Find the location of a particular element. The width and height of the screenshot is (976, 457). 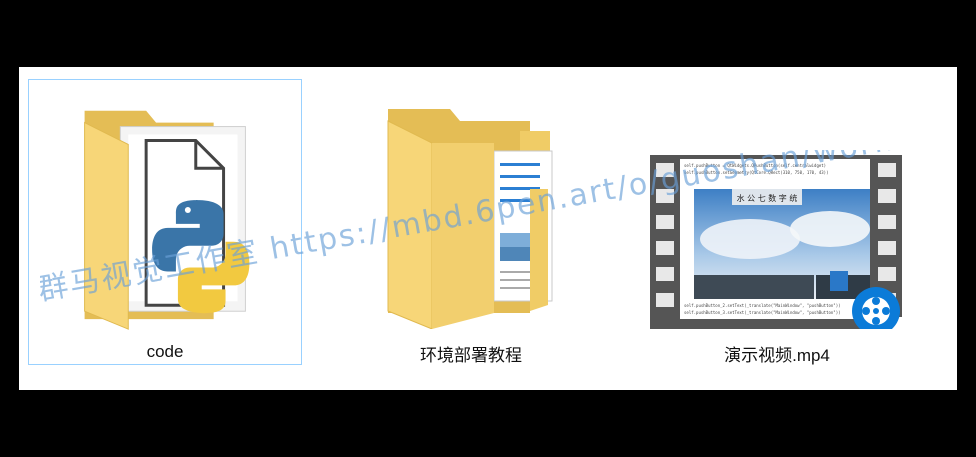

python-folder-icon is located at coordinates (167, 220).